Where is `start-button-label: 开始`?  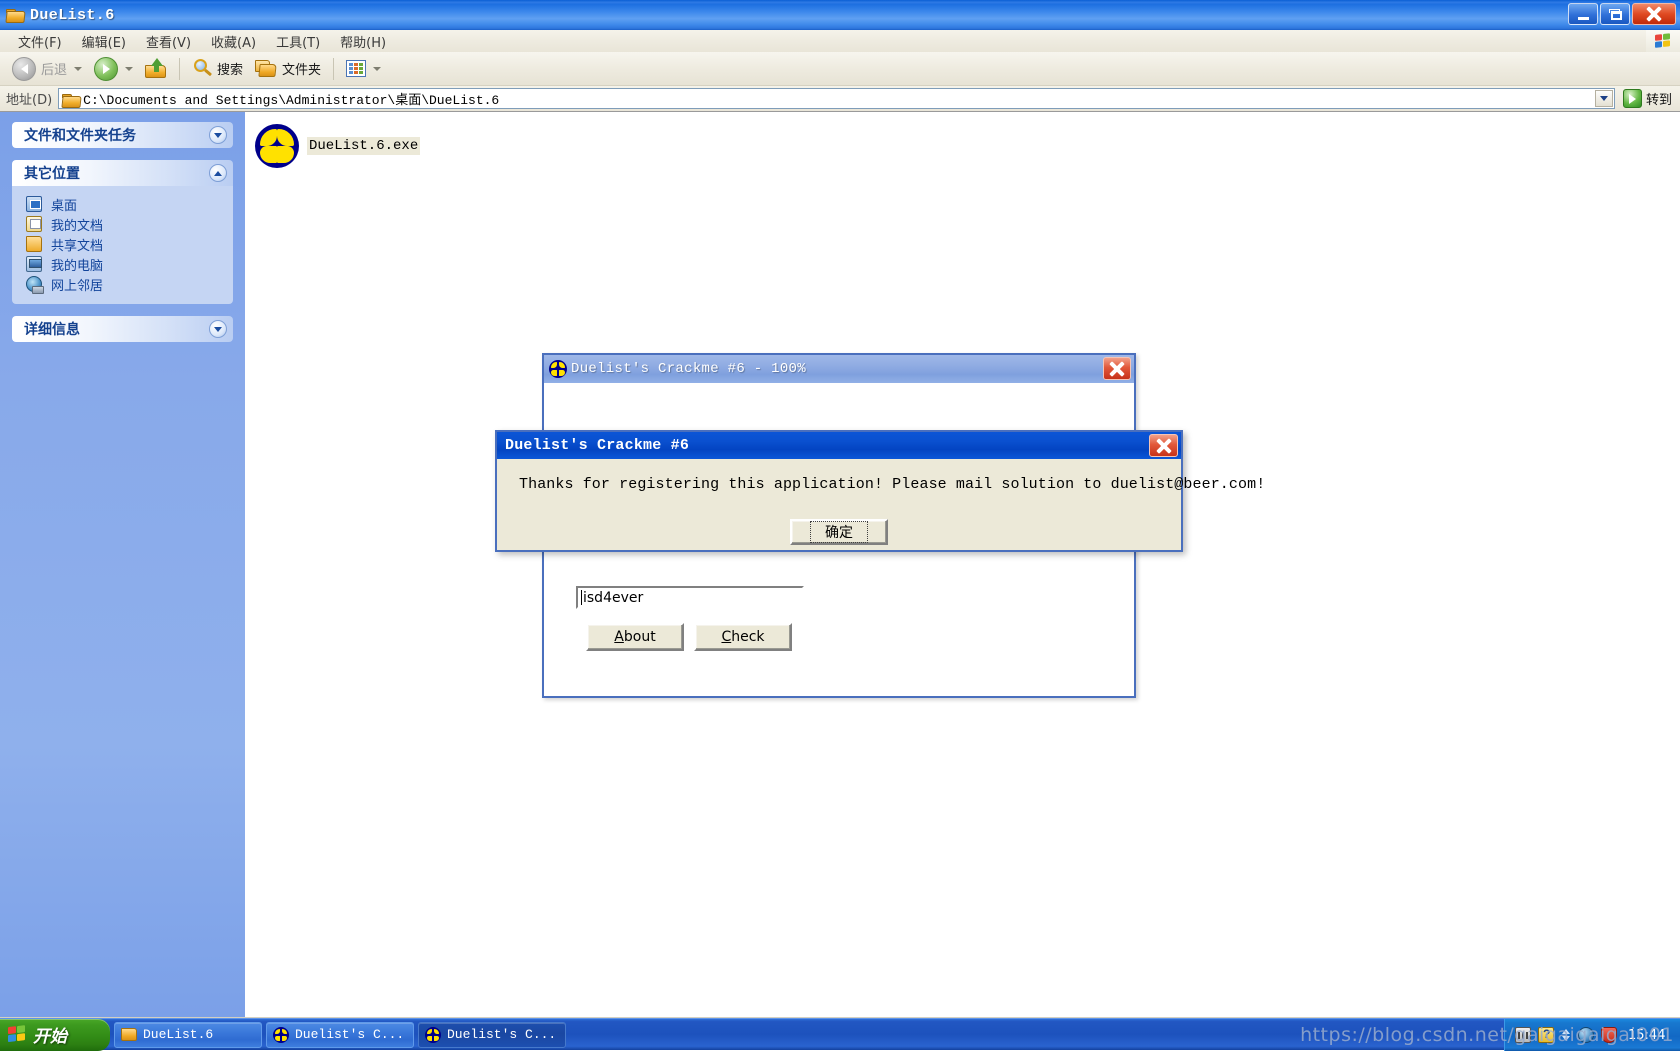
start-button-label: 开始 is located at coordinates (50, 1034).